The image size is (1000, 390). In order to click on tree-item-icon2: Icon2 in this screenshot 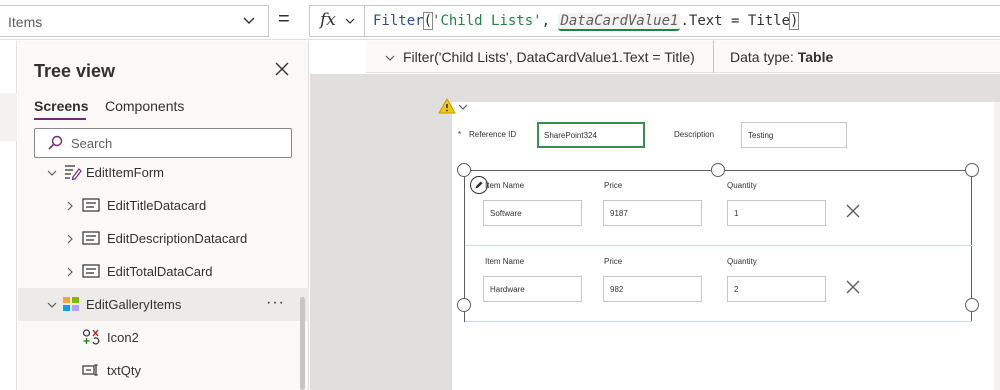, I will do `click(163, 337)`.